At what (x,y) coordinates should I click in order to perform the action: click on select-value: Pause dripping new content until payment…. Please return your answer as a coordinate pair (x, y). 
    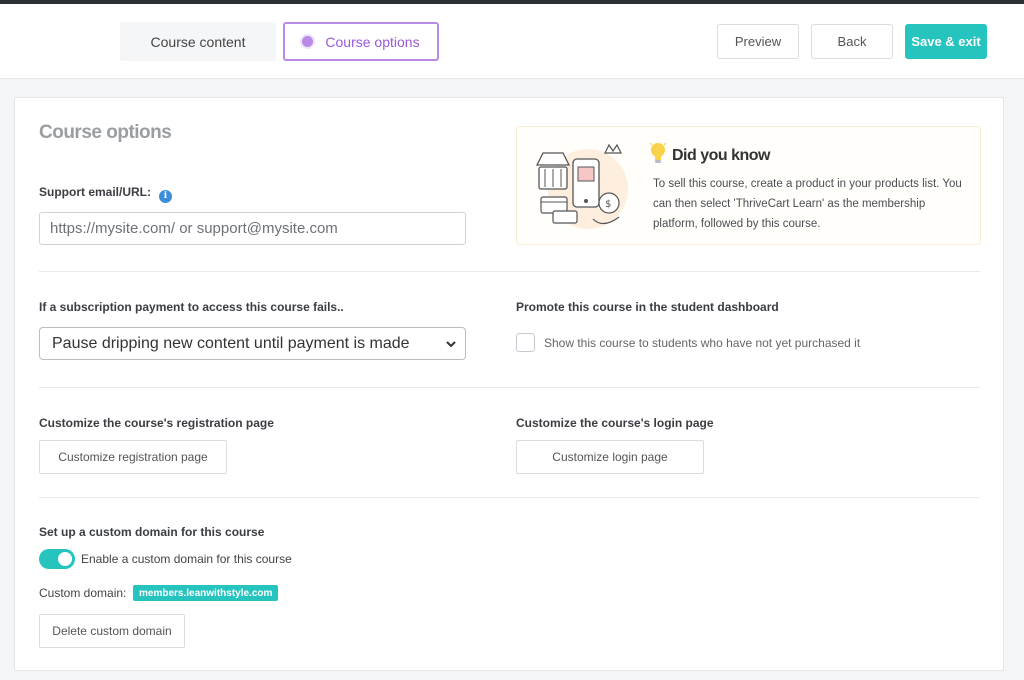
    Looking at the image, I should click on (231, 343).